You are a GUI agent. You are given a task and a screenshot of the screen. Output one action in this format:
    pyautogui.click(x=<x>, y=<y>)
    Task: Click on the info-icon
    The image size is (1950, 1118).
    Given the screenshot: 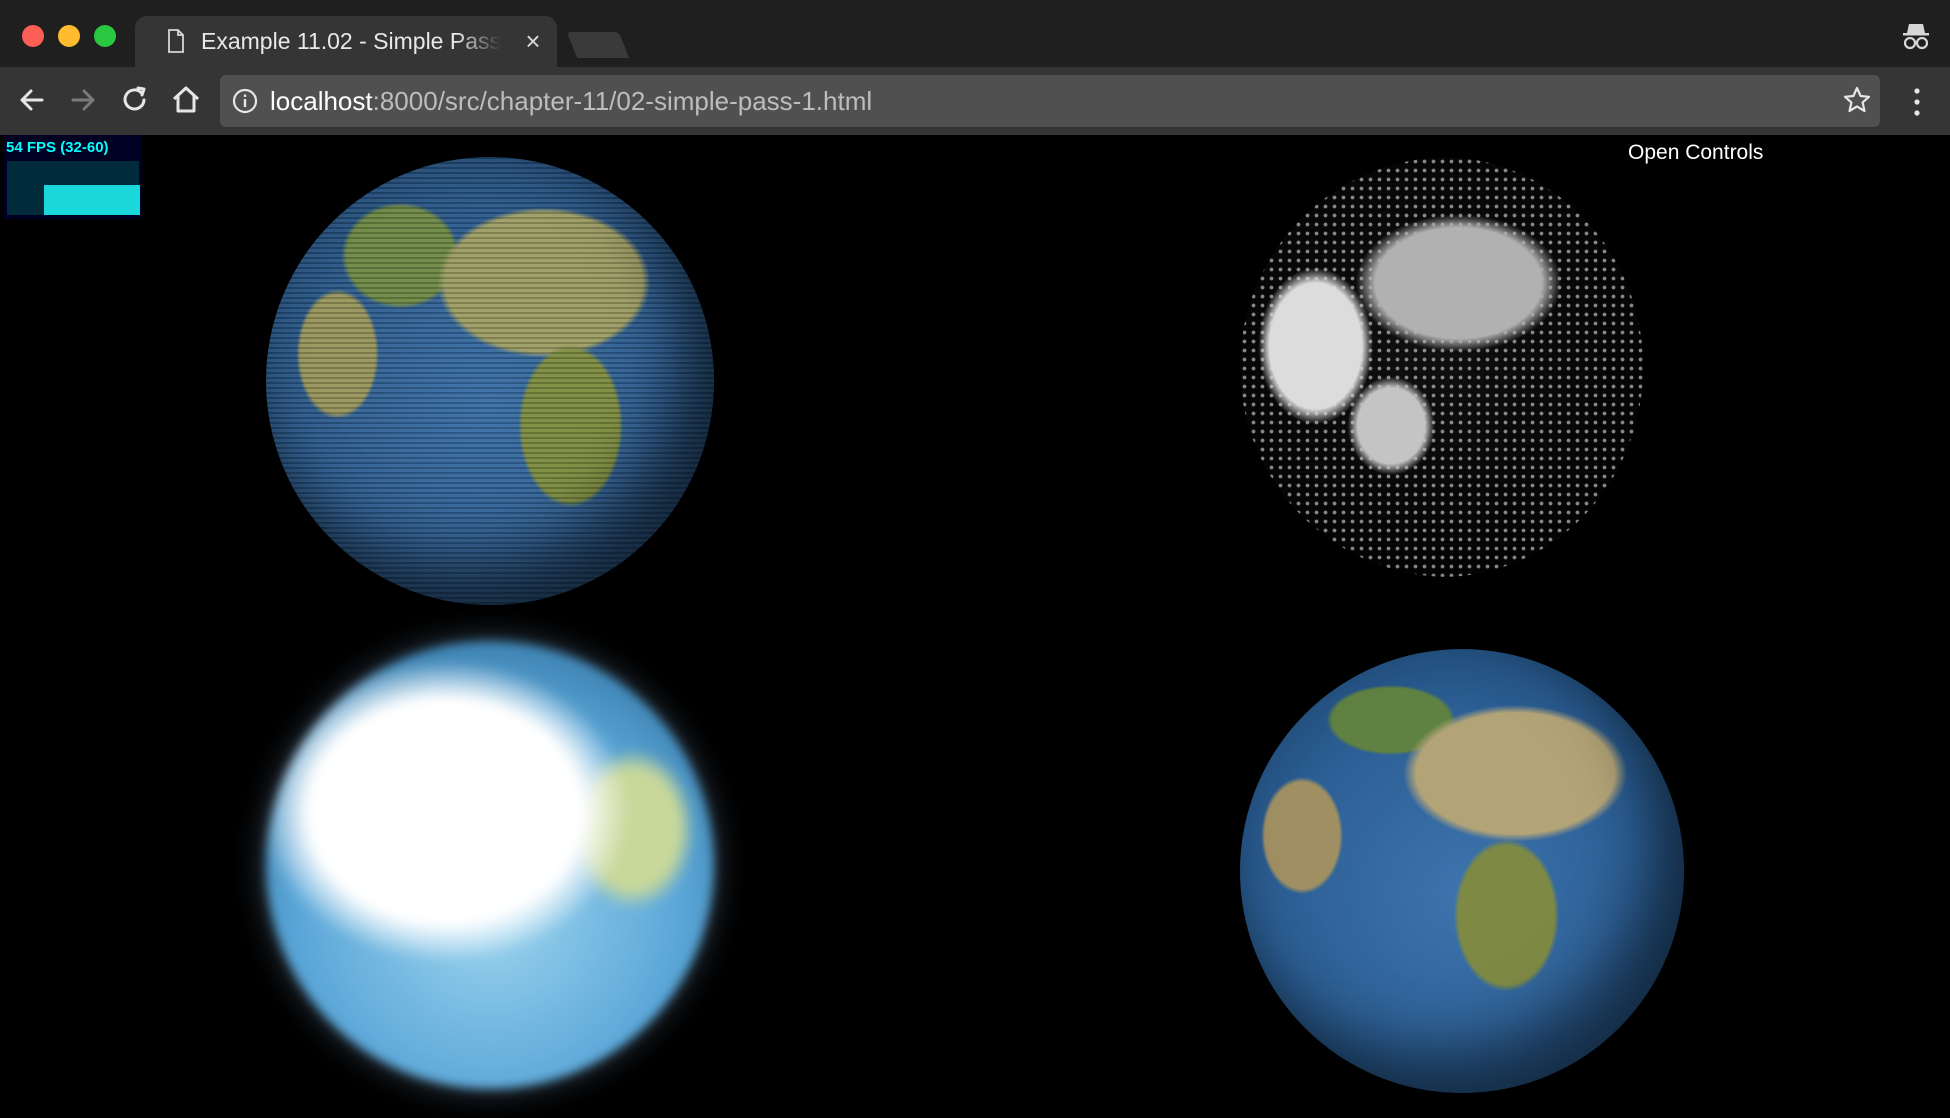 What is the action you would take?
    pyautogui.click(x=245, y=101)
    